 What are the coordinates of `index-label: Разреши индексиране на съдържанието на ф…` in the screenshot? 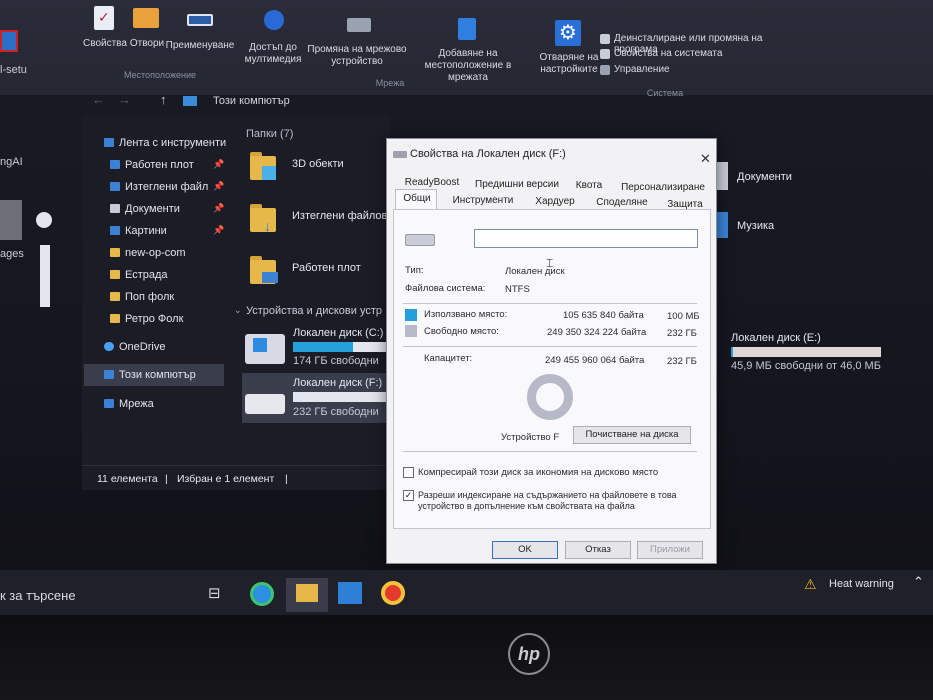 It's located at (560, 501).